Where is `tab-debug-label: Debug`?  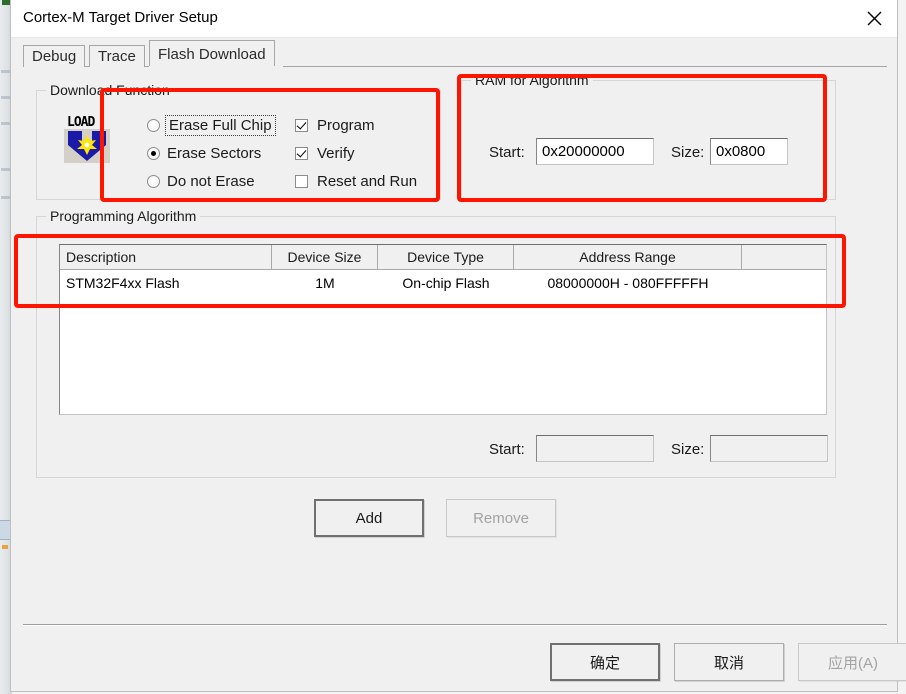
tab-debug-label: Debug is located at coordinates (54, 56).